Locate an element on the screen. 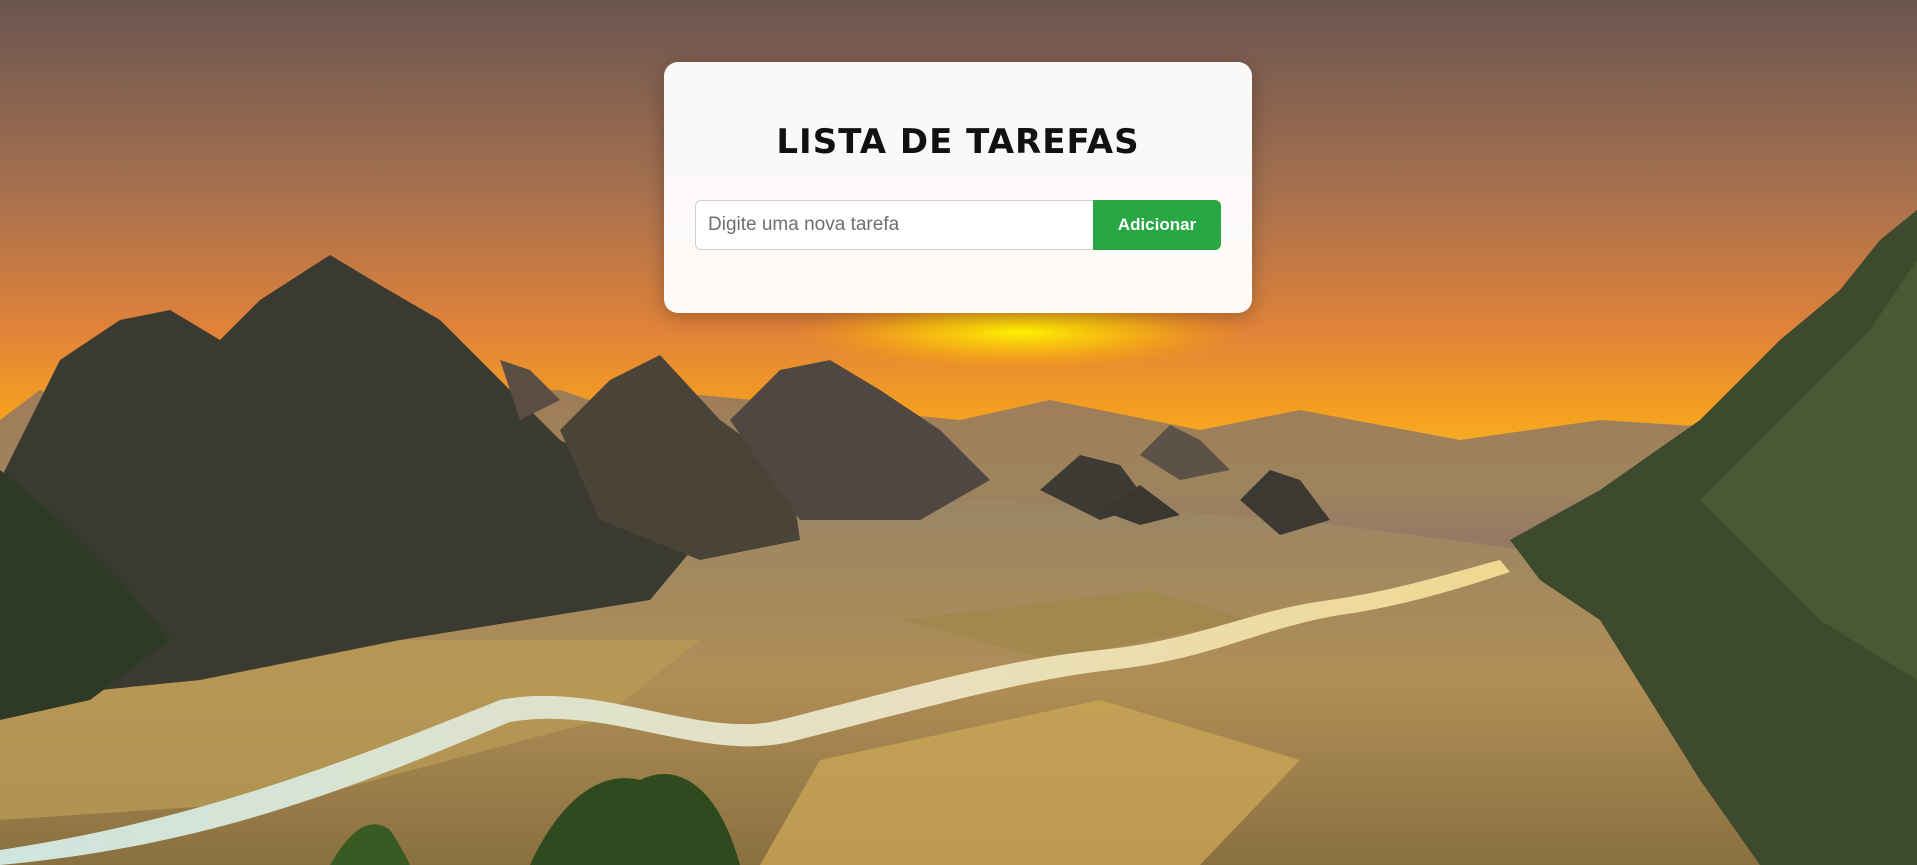  add-task-form: Adicionar is located at coordinates (958, 225).